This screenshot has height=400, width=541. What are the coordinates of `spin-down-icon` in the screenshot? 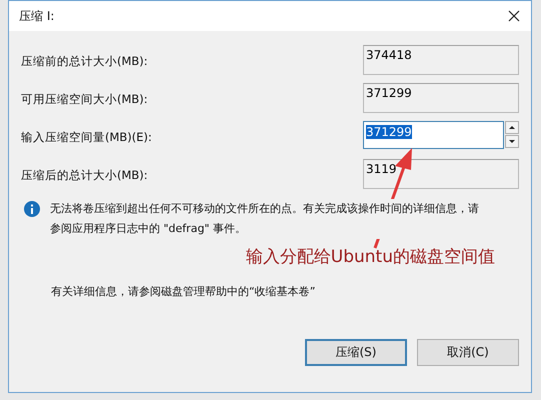 It's located at (512, 141).